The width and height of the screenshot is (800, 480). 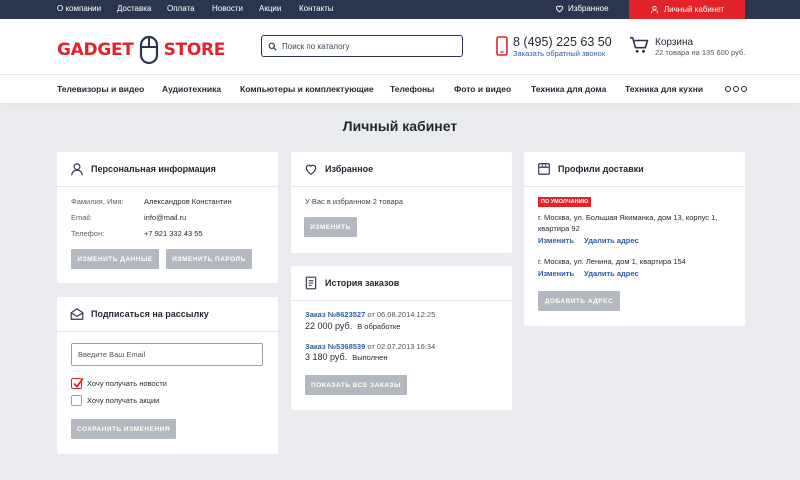 What do you see at coordinates (115, 259) in the screenshot?
I see `edit-data-button: Изменить данные` at bounding box center [115, 259].